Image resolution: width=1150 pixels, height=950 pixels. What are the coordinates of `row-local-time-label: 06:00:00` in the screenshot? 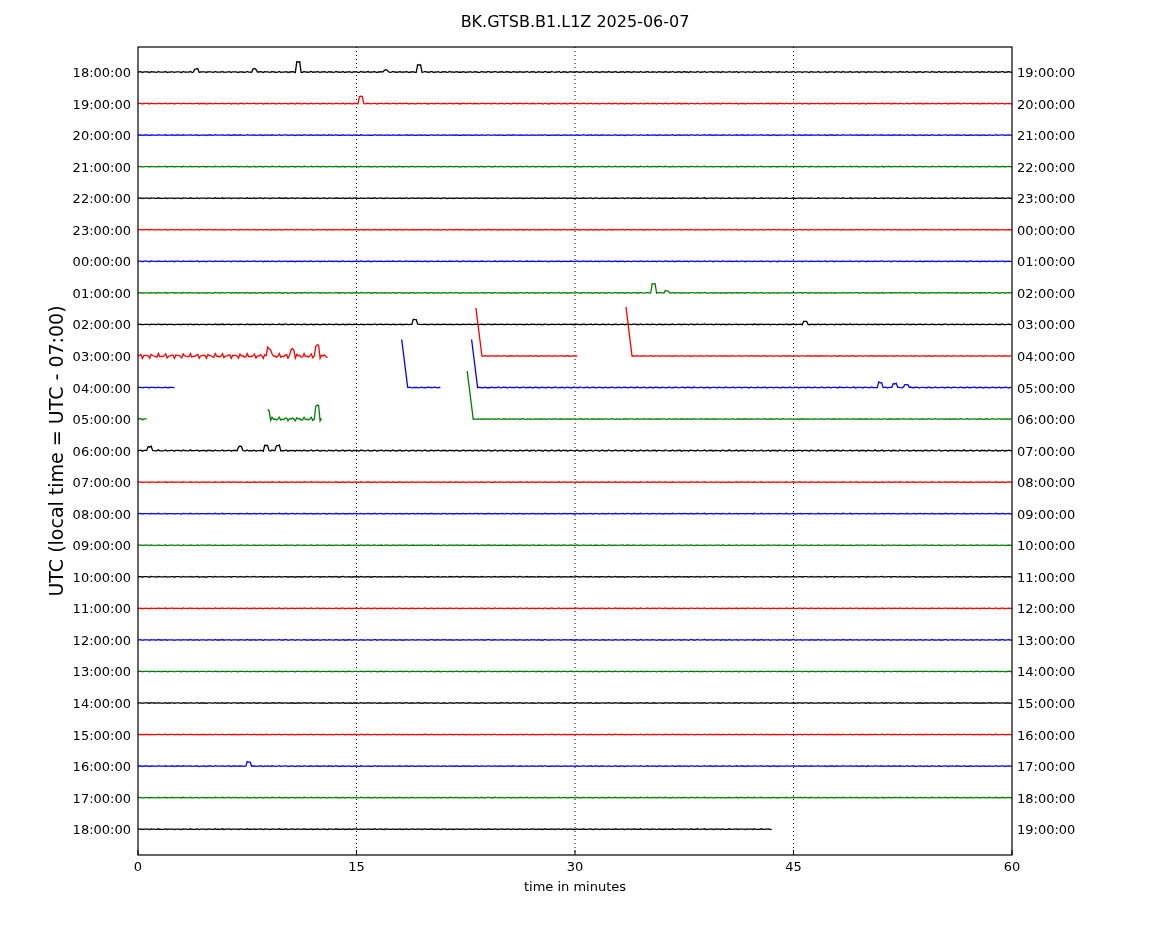 It's located at (1046, 420).